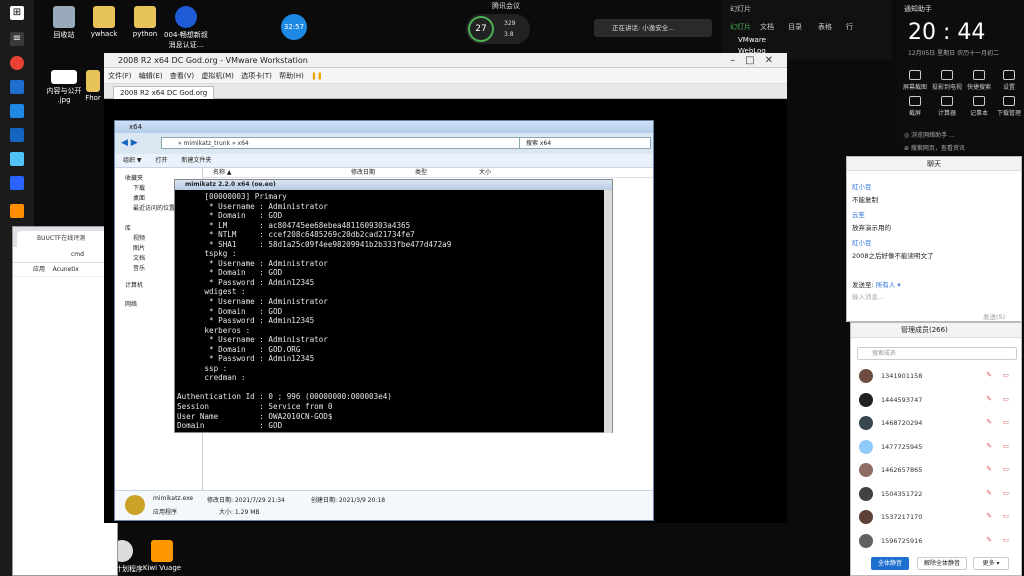 The width and height of the screenshot is (1024, 576). What do you see at coordinates (256, 76) in the screenshot?
I see `menu-tabs: 选项卡(T)` at bounding box center [256, 76].